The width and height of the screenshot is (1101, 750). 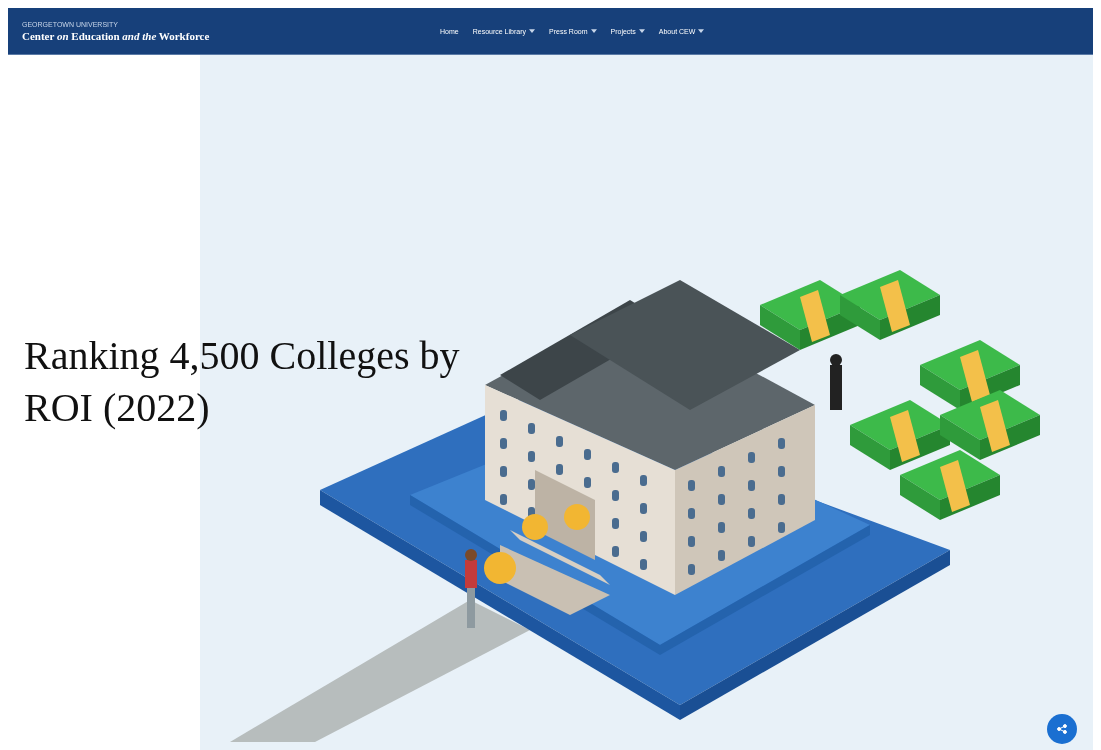 What do you see at coordinates (116, 35) in the screenshot?
I see `logo-text: Center on Education and the Workforce` at bounding box center [116, 35].